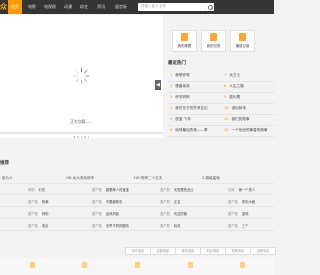 The width and height of the screenshot is (320, 275). Describe the element at coordinates (184, 37) in the screenshot. I see `history-icon` at that location.